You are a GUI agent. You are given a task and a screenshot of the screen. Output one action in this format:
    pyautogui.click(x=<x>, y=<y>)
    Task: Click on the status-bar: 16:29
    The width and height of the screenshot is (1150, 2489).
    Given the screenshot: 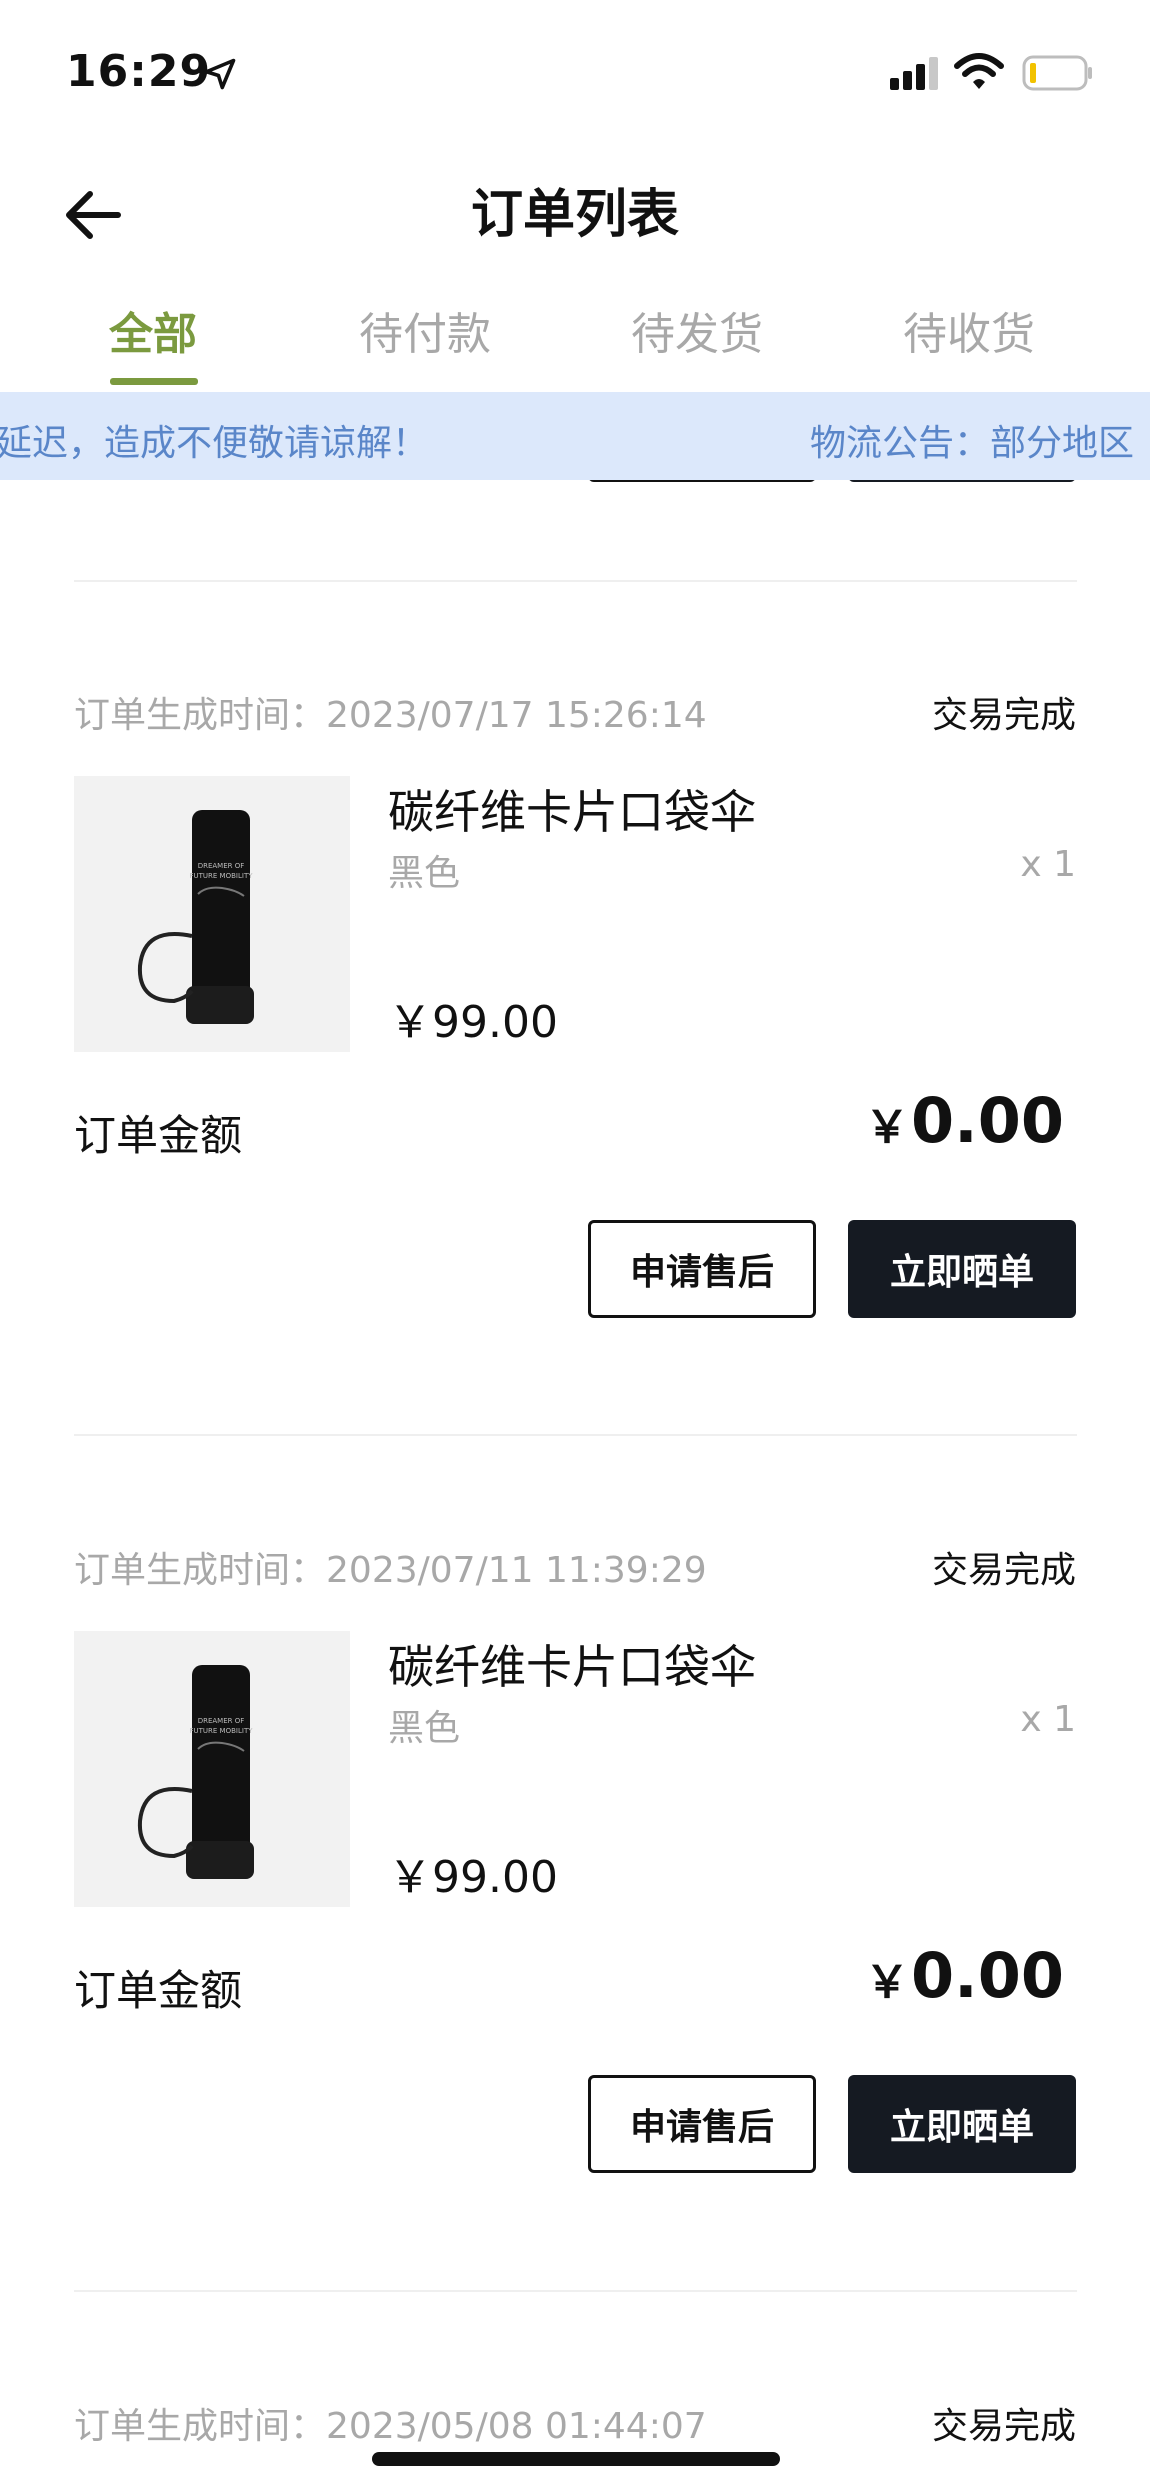 What is the action you would take?
    pyautogui.click(x=575, y=70)
    